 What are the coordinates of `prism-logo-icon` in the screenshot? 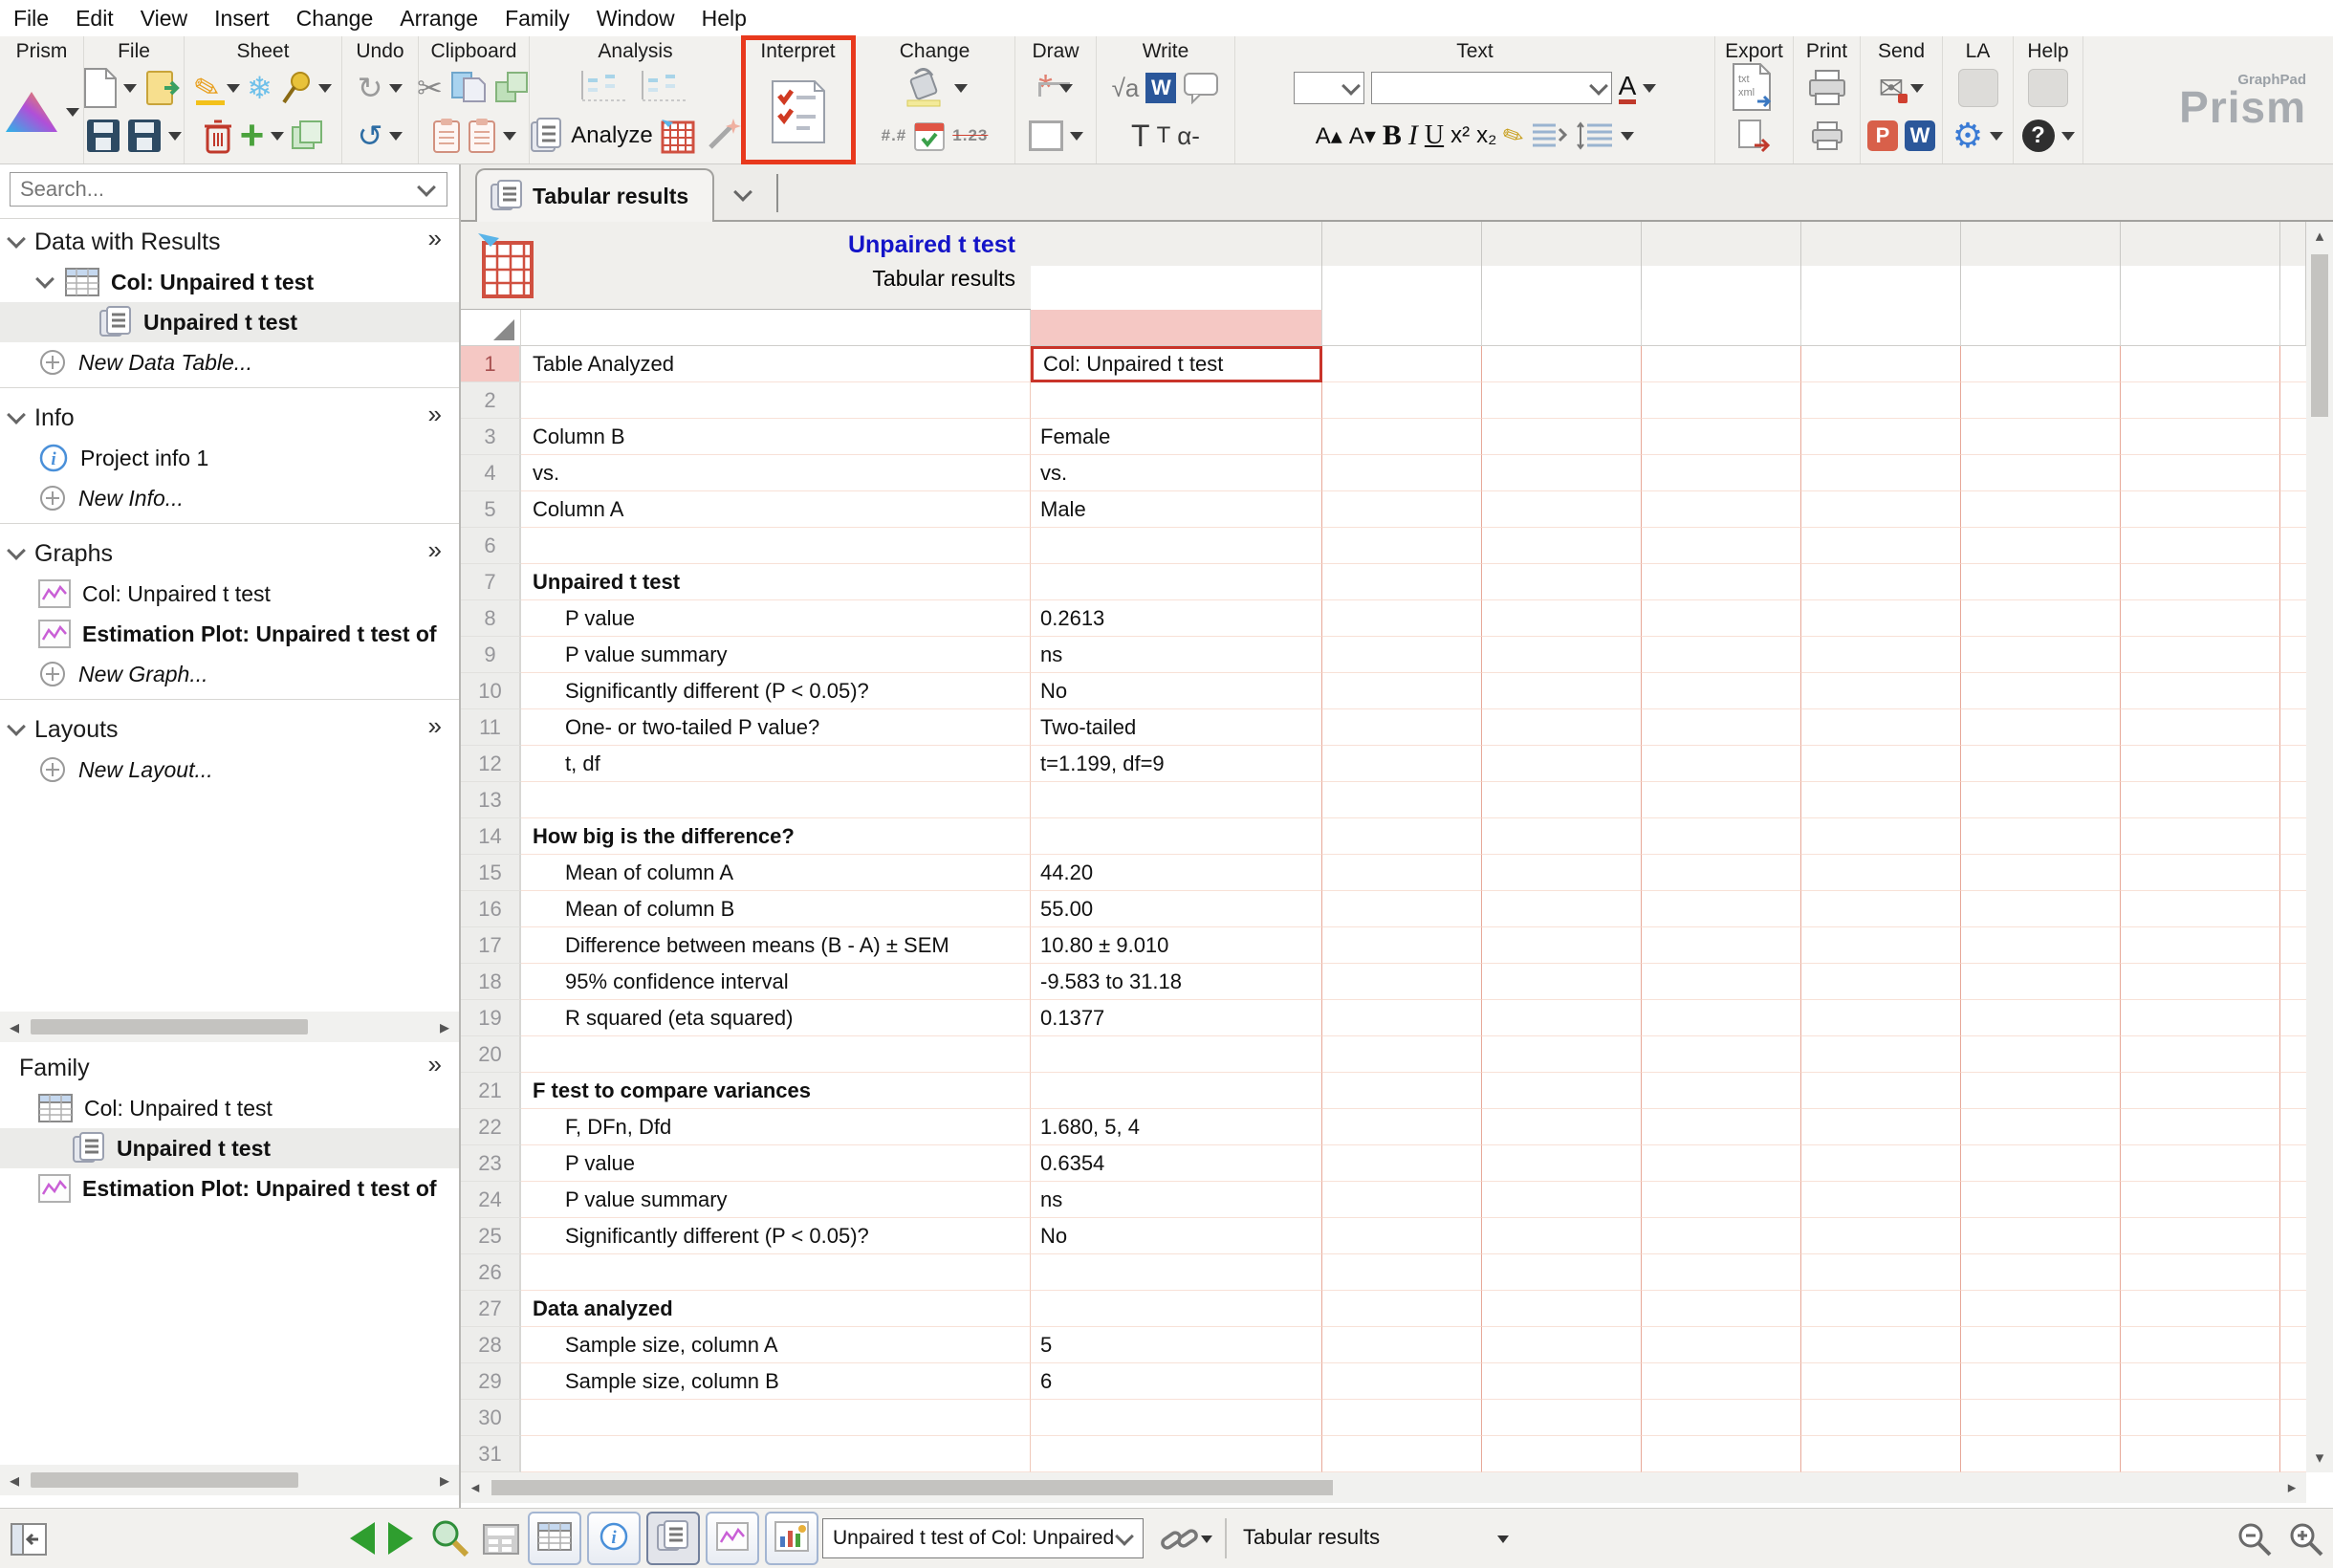 It's located at (31, 112).